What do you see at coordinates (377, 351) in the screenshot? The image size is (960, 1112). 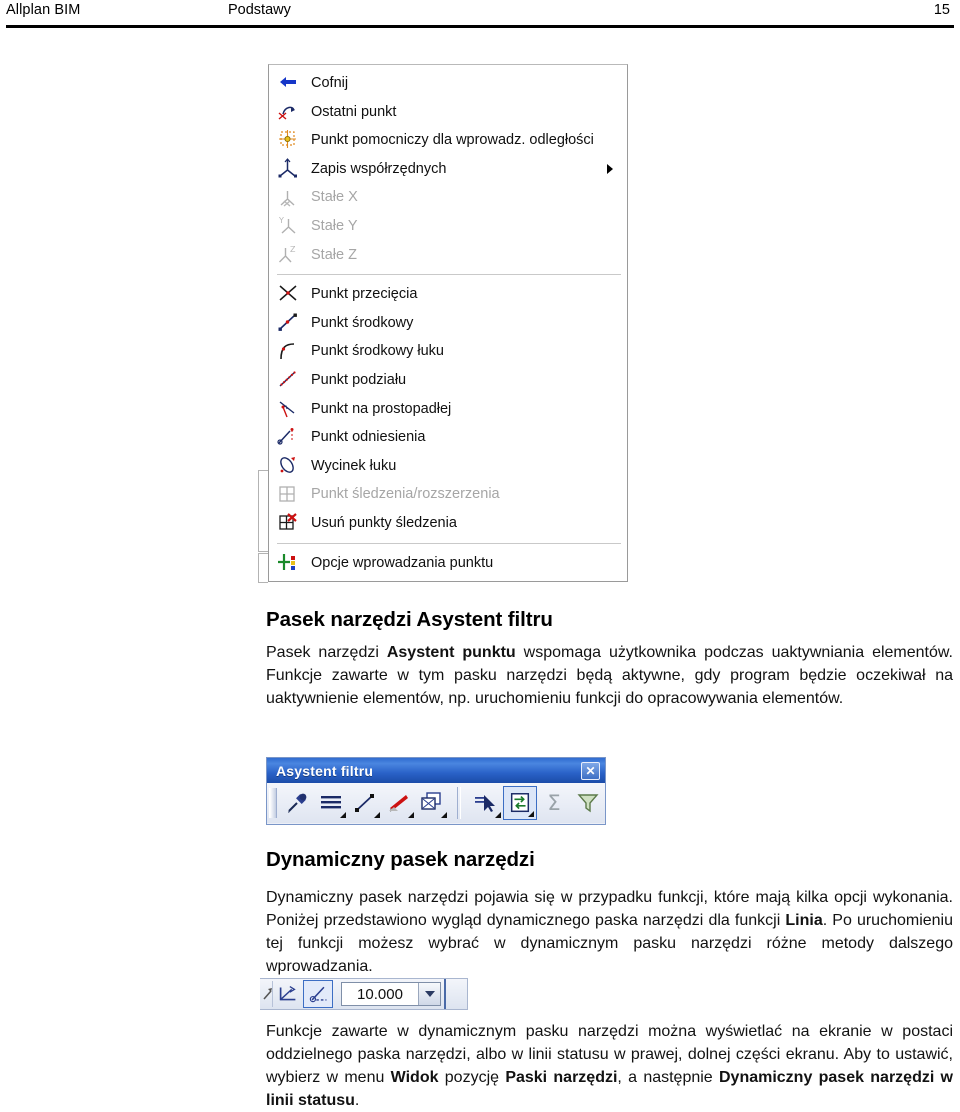 I see `menu-item-label: Punkt środkowy łuku` at bounding box center [377, 351].